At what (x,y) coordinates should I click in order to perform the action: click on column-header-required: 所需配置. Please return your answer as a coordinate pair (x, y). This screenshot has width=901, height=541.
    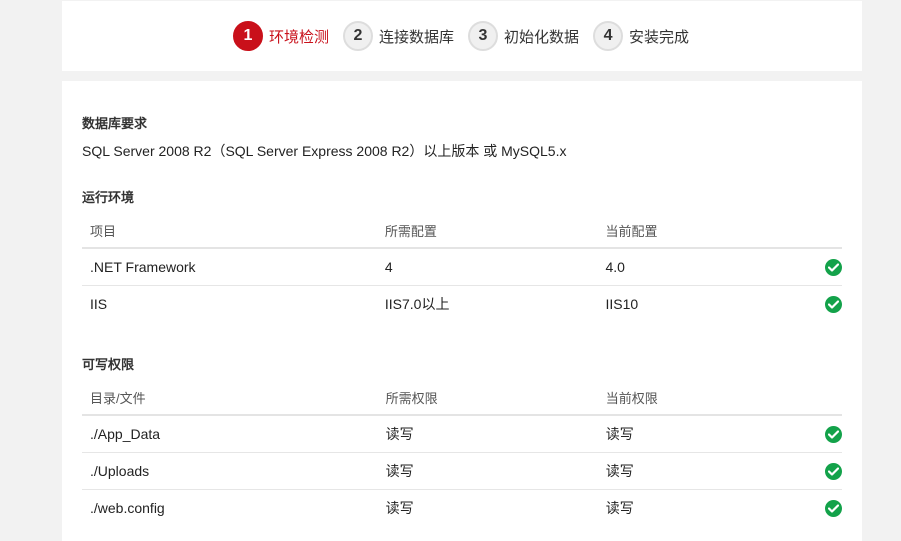
    Looking at the image, I should click on (487, 231).